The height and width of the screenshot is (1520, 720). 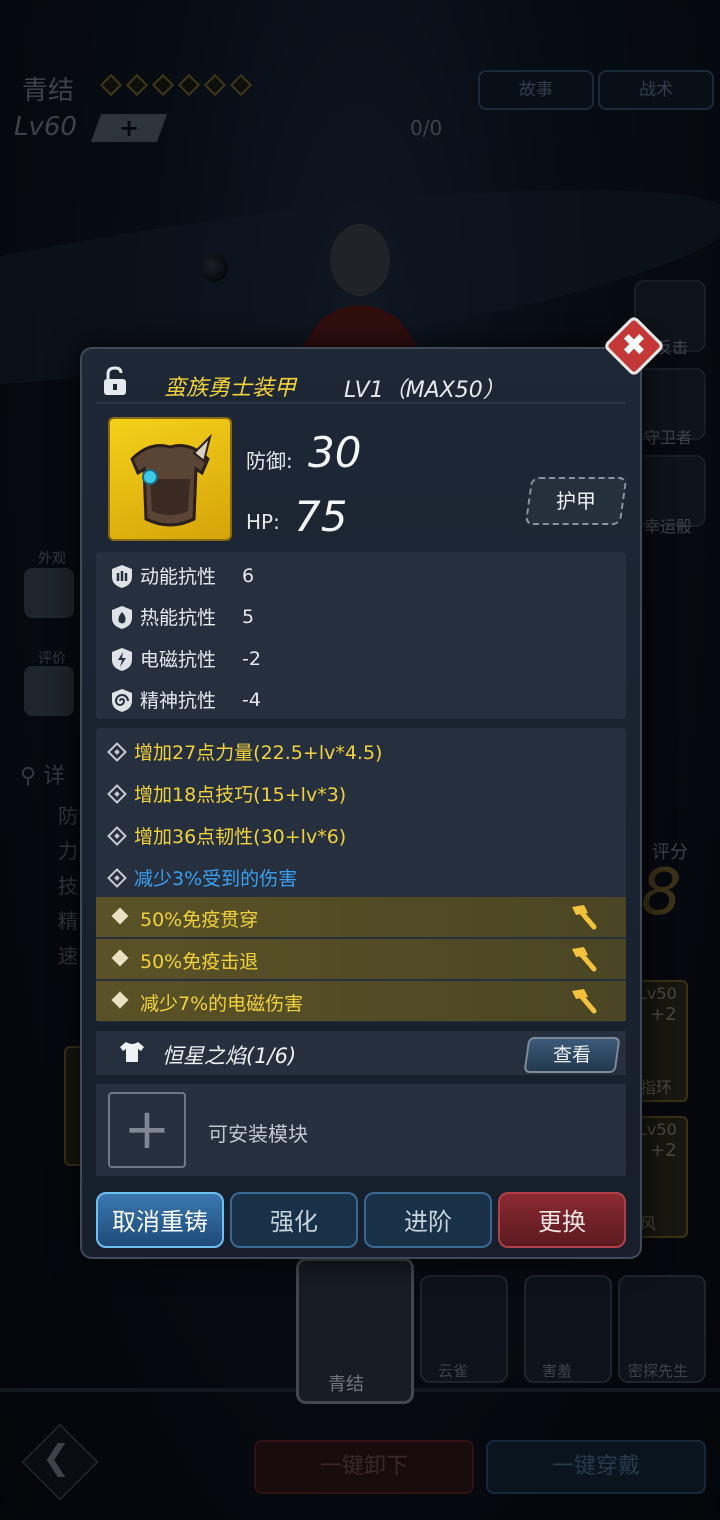 What do you see at coordinates (269, 461) in the screenshot?
I see `defense-label: 防御:` at bounding box center [269, 461].